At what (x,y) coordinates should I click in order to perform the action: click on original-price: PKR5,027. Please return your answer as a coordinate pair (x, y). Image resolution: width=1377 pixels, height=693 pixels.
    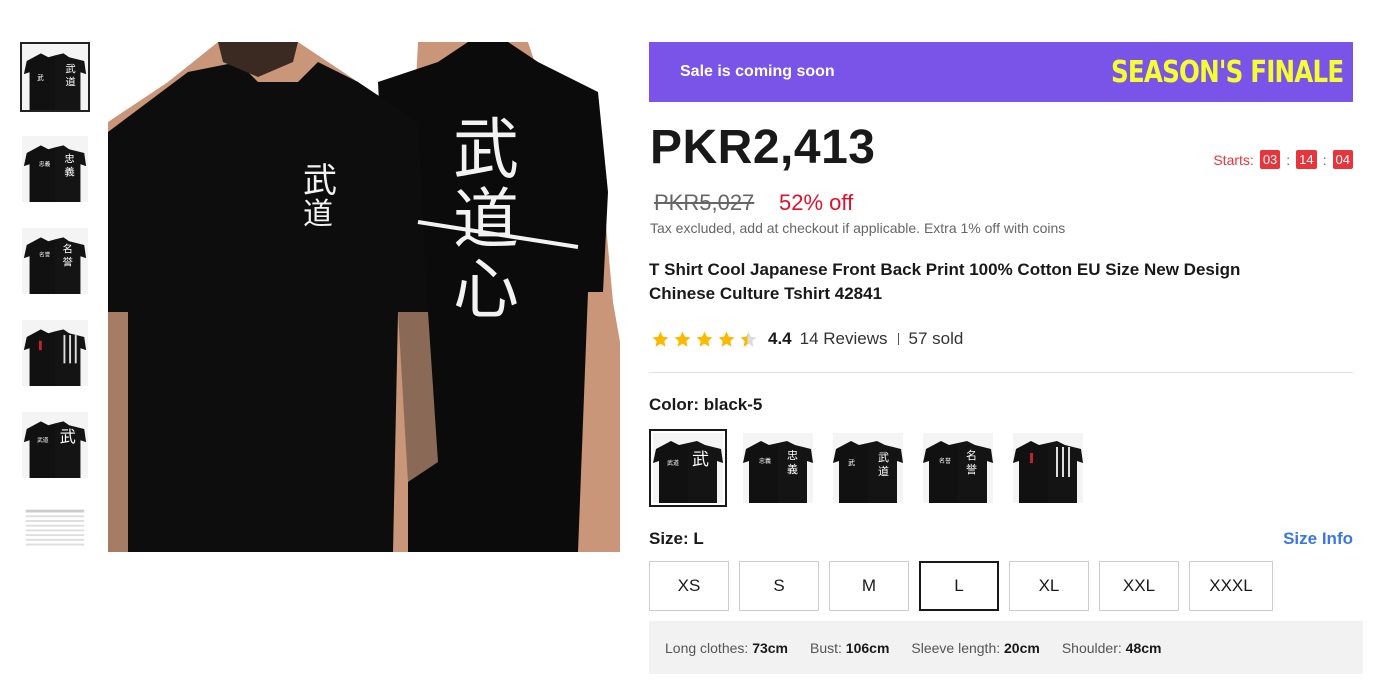
    Looking at the image, I should click on (704, 202).